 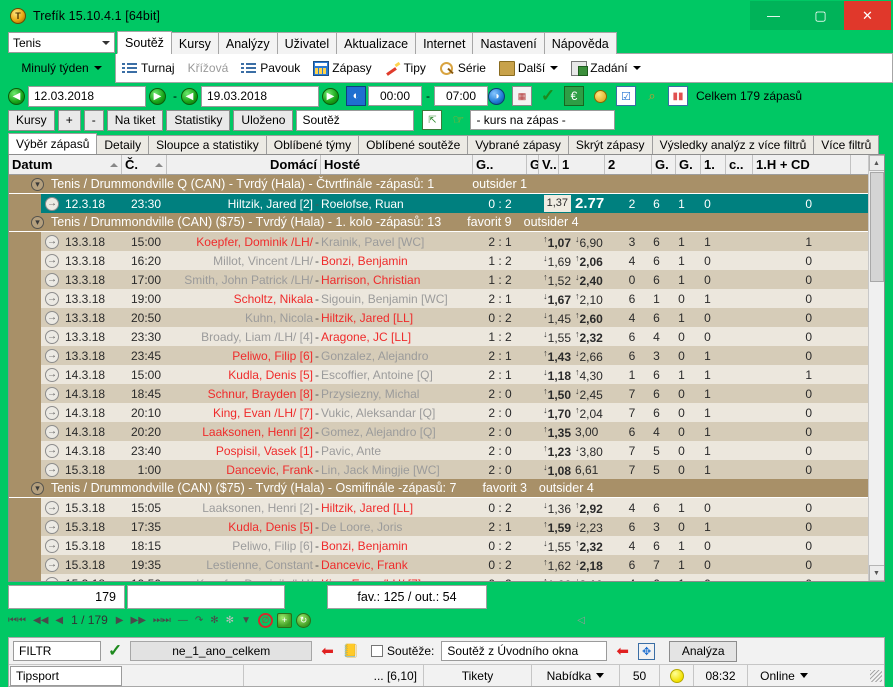 What do you see at coordinates (610, 144) in the screenshot?
I see `tab-skr-t-z-pasy: Skrýt zápasy` at bounding box center [610, 144].